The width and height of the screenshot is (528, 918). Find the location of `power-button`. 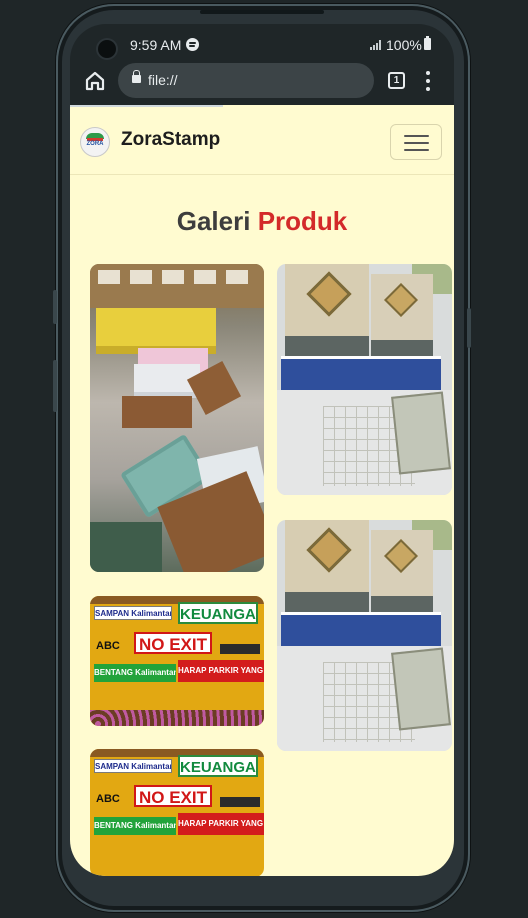

power-button is located at coordinates (469, 328).